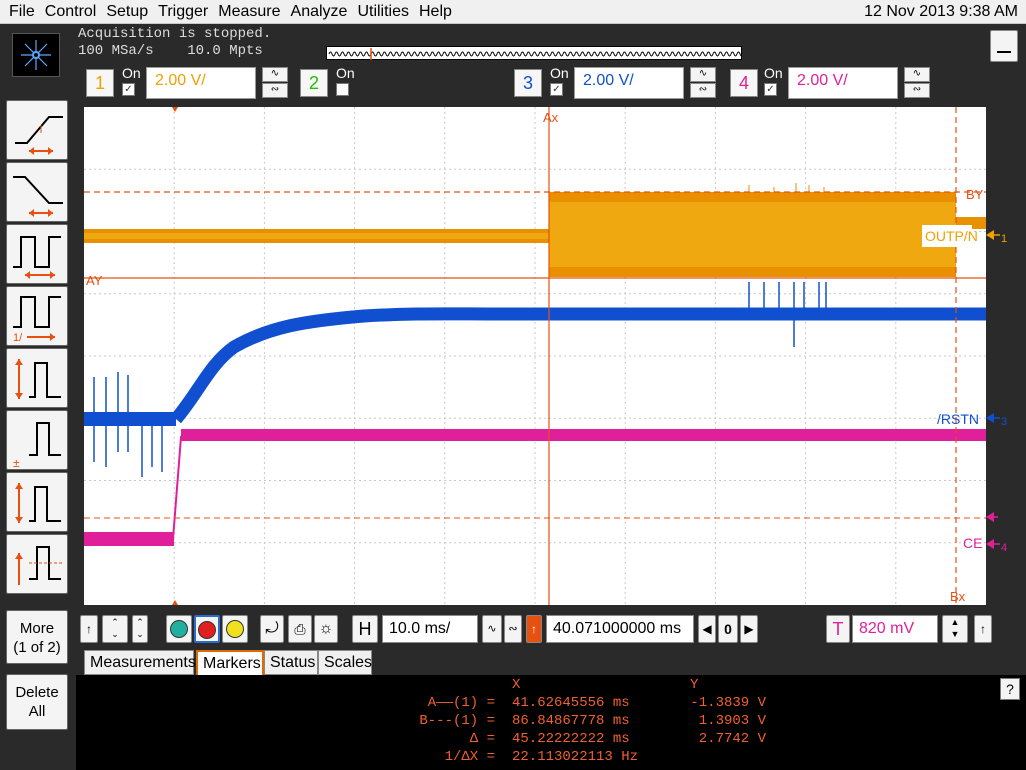 The width and height of the screenshot is (1026, 770). I want to click on marker-by-label: BY, so click(975, 194).